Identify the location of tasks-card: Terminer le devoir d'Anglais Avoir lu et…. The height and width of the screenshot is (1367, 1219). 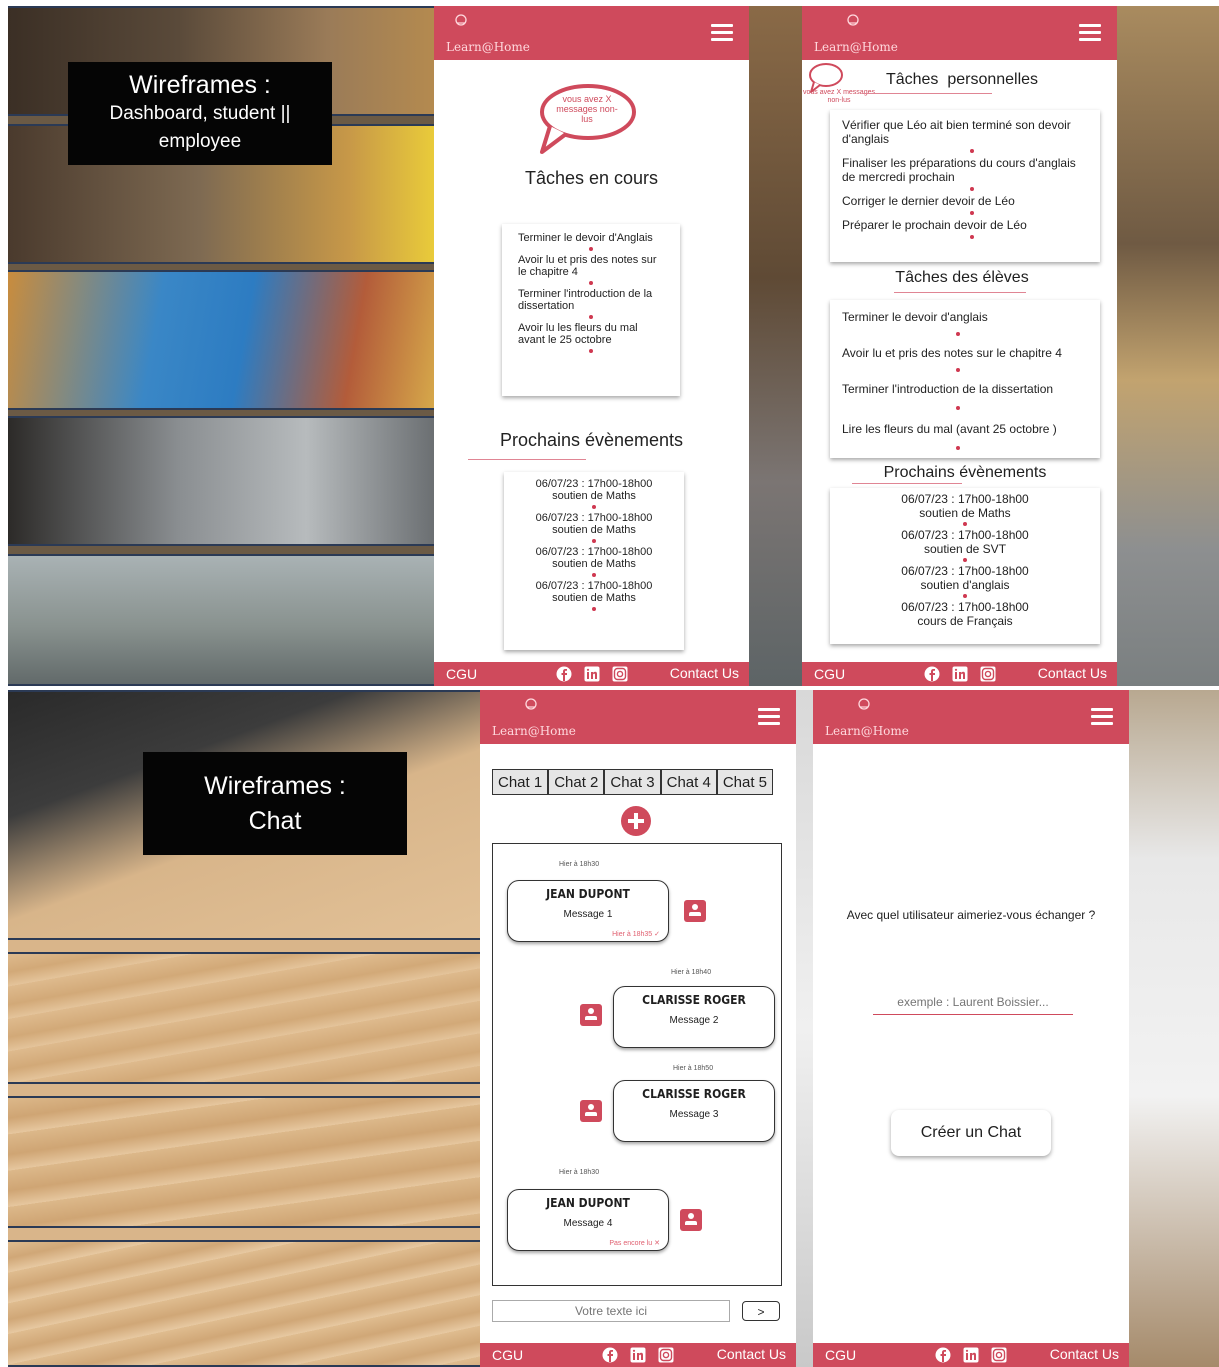
(591, 310).